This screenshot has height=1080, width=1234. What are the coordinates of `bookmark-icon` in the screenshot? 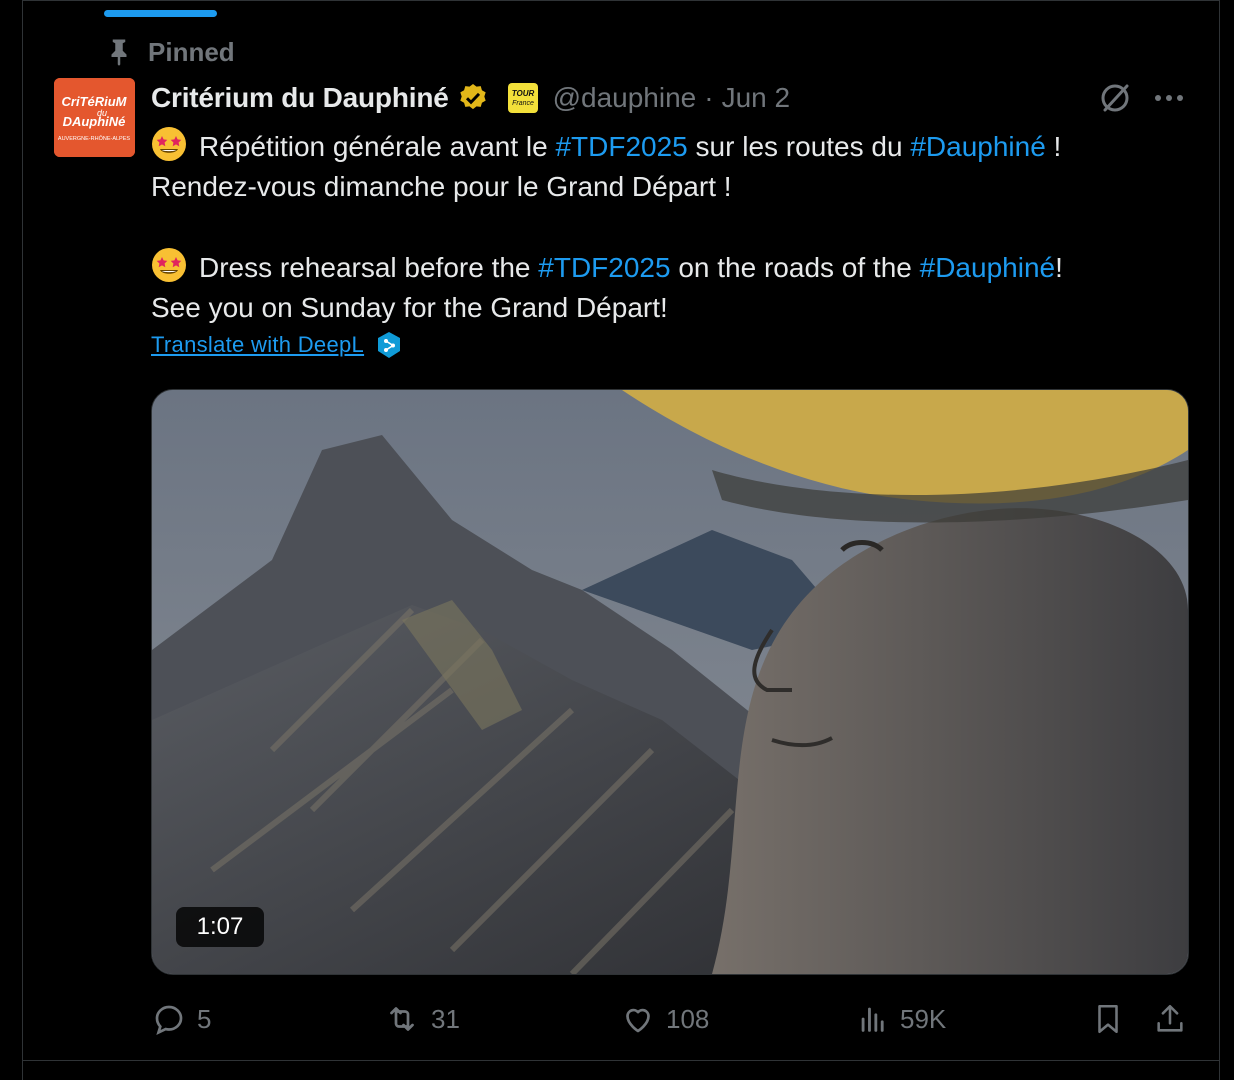 It's located at (1108, 1019).